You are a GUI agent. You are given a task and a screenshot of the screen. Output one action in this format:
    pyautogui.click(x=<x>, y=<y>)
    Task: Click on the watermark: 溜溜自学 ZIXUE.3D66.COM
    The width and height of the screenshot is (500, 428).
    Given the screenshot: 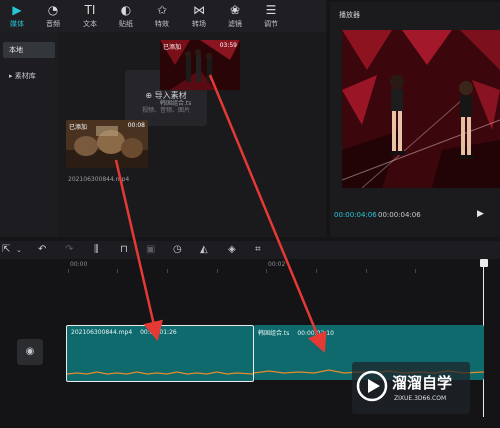 What is the action you would take?
    pyautogui.click(x=411, y=388)
    